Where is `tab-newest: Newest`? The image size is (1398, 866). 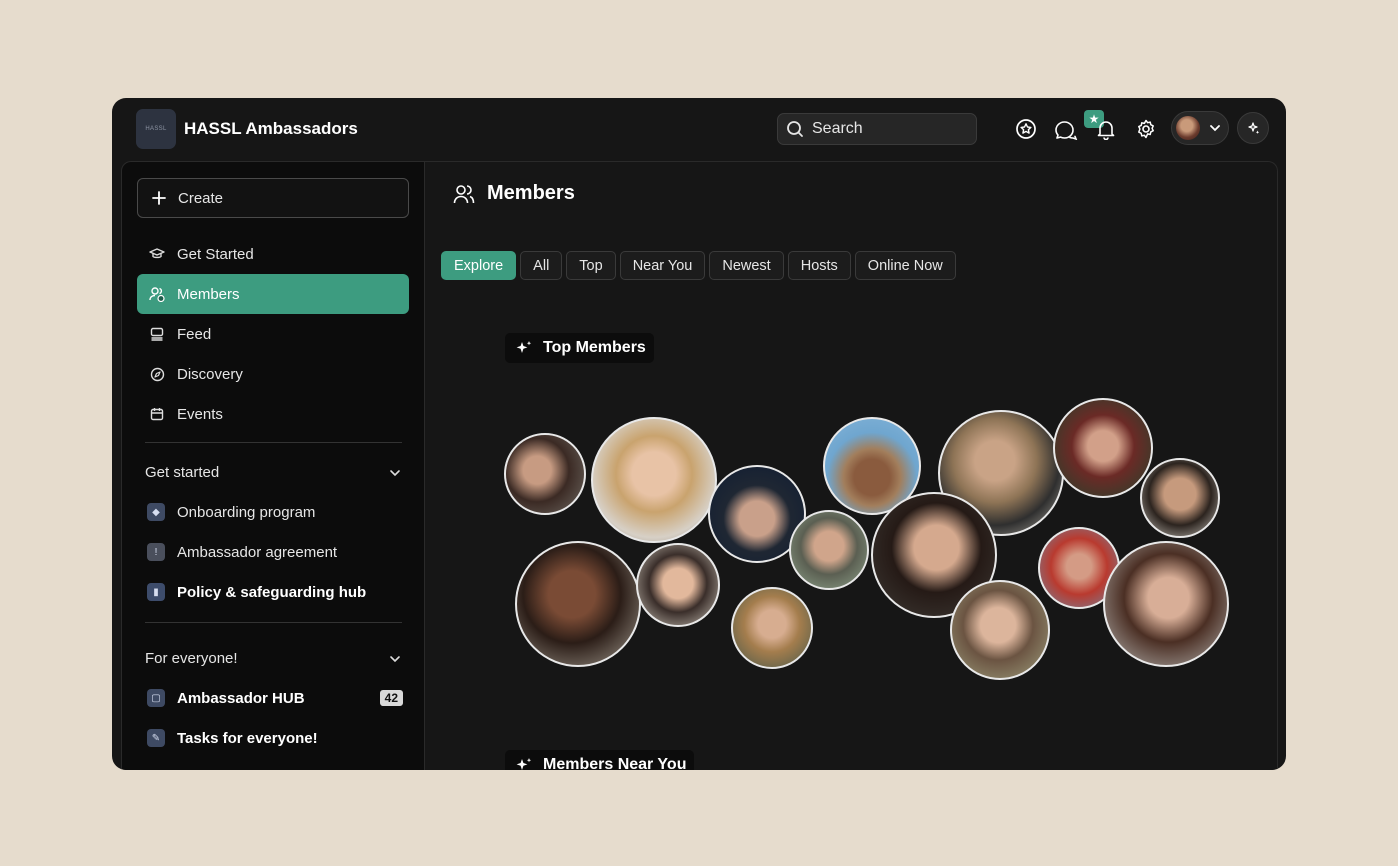 tab-newest: Newest is located at coordinates (746, 265).